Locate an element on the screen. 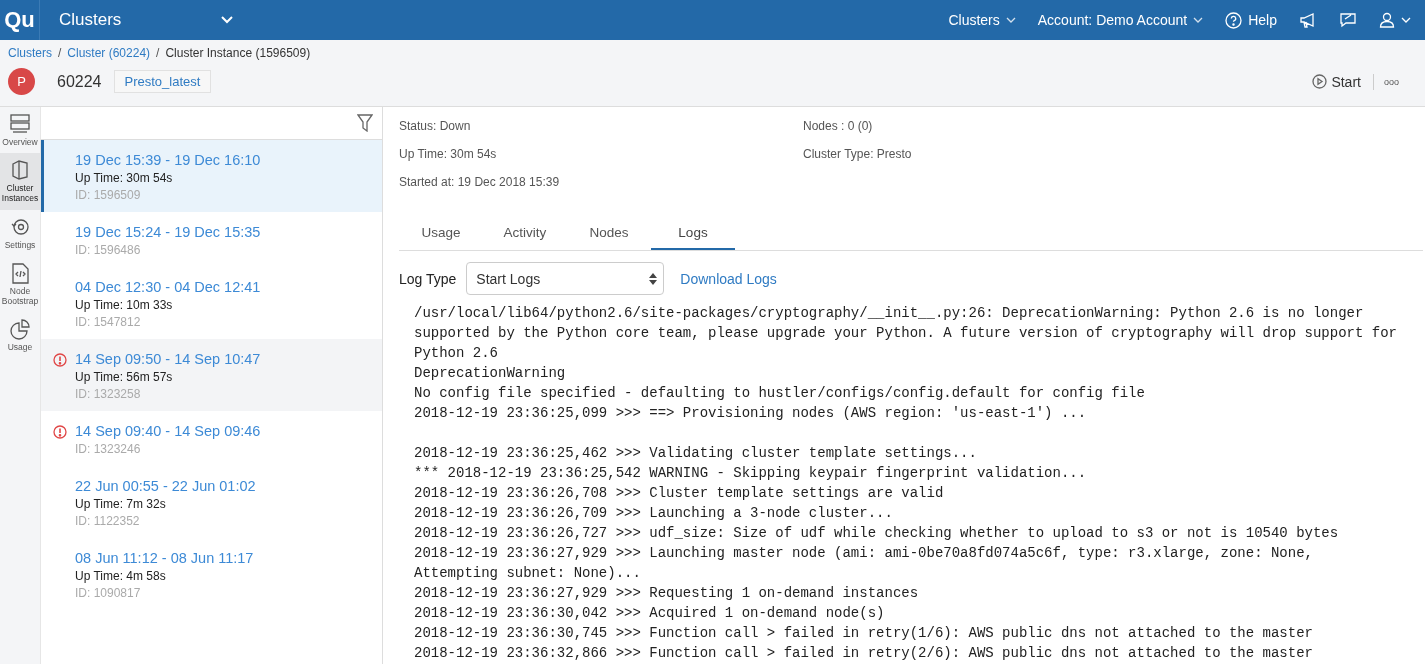 Image resolution: width=1425 pixels, height=665 pixels. cluster-id: 60224 is located at coordinates (79, 81).